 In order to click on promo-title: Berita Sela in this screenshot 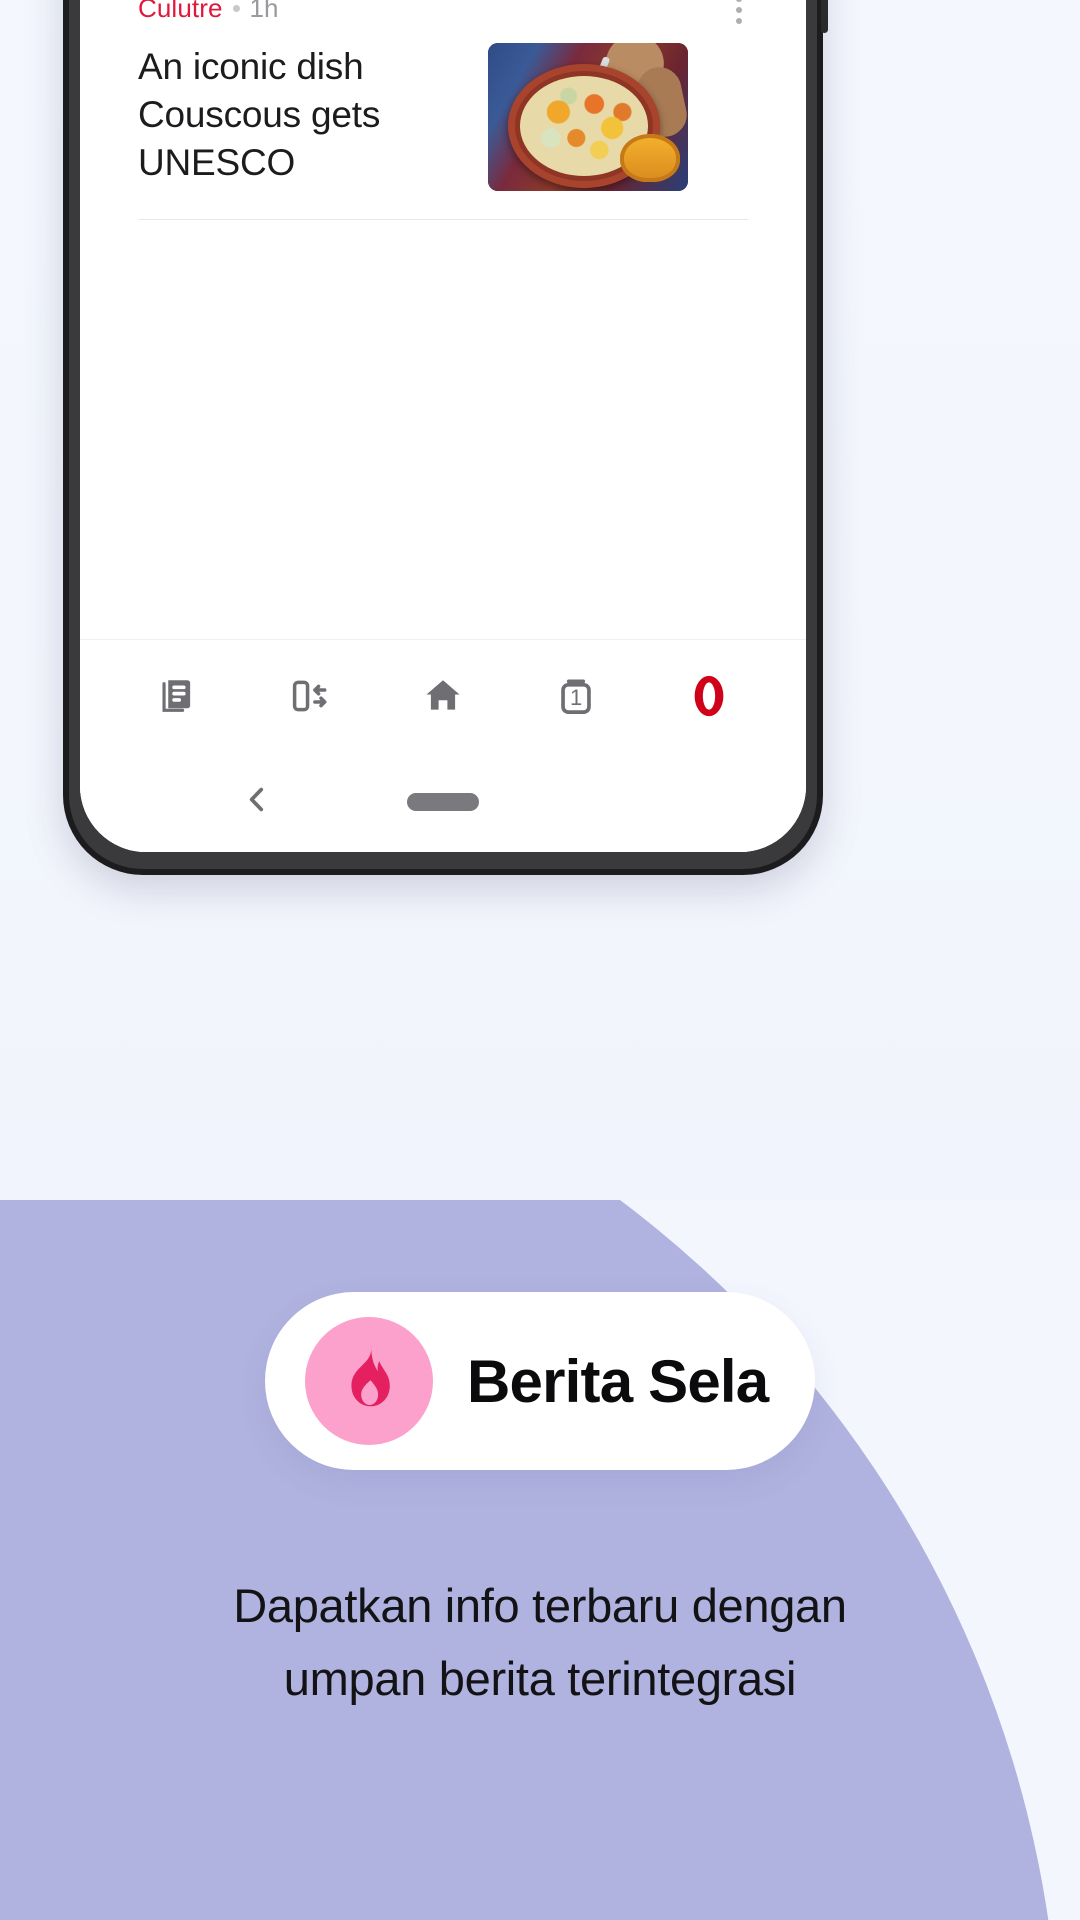, I will do `click(618, 1381)`.